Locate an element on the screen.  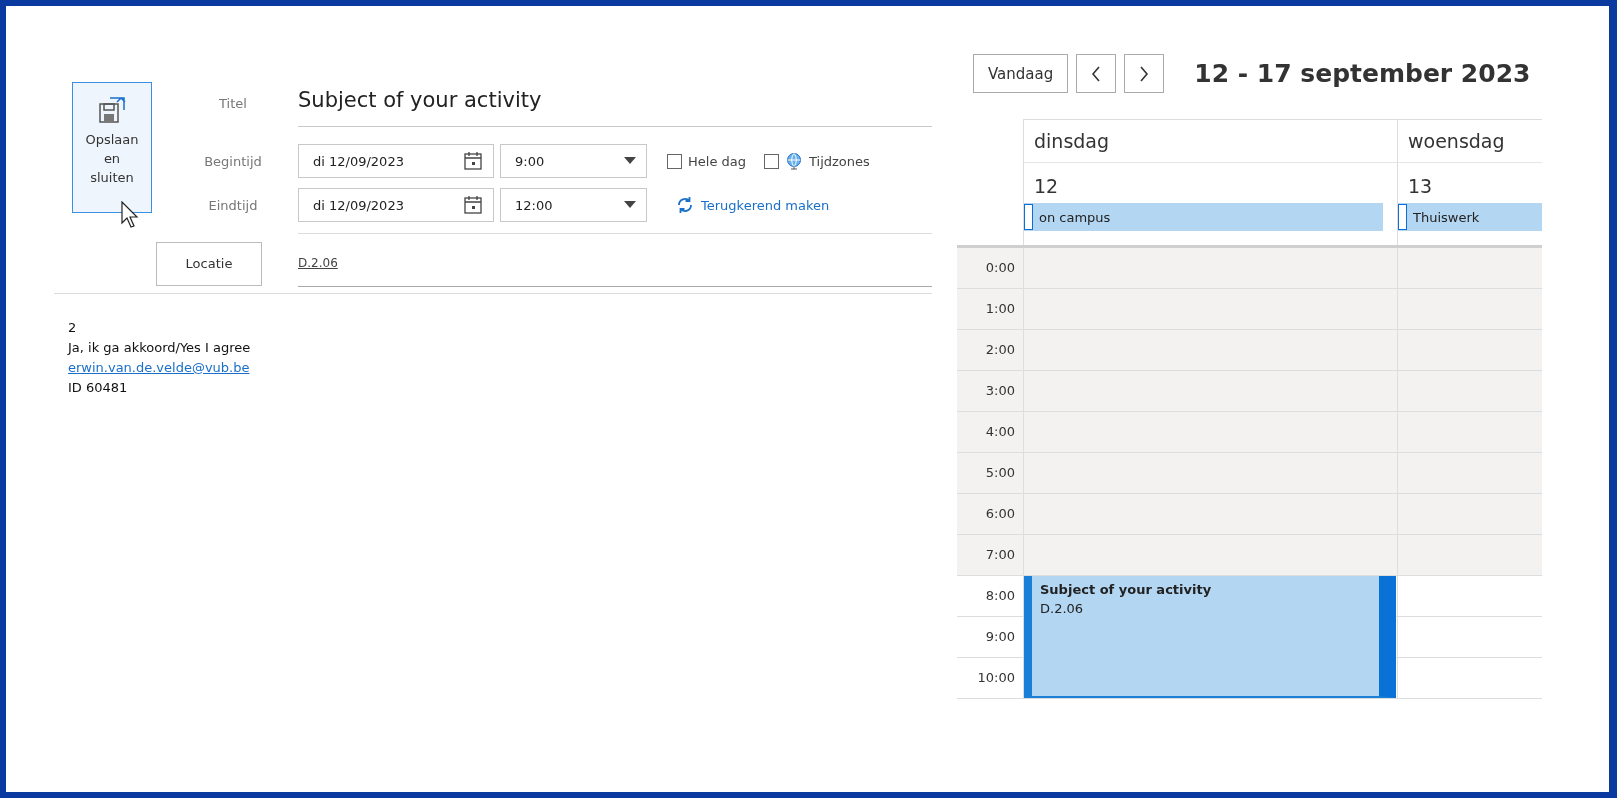
checkbox-label: Tijdzones is located at coordinates (839, 161).